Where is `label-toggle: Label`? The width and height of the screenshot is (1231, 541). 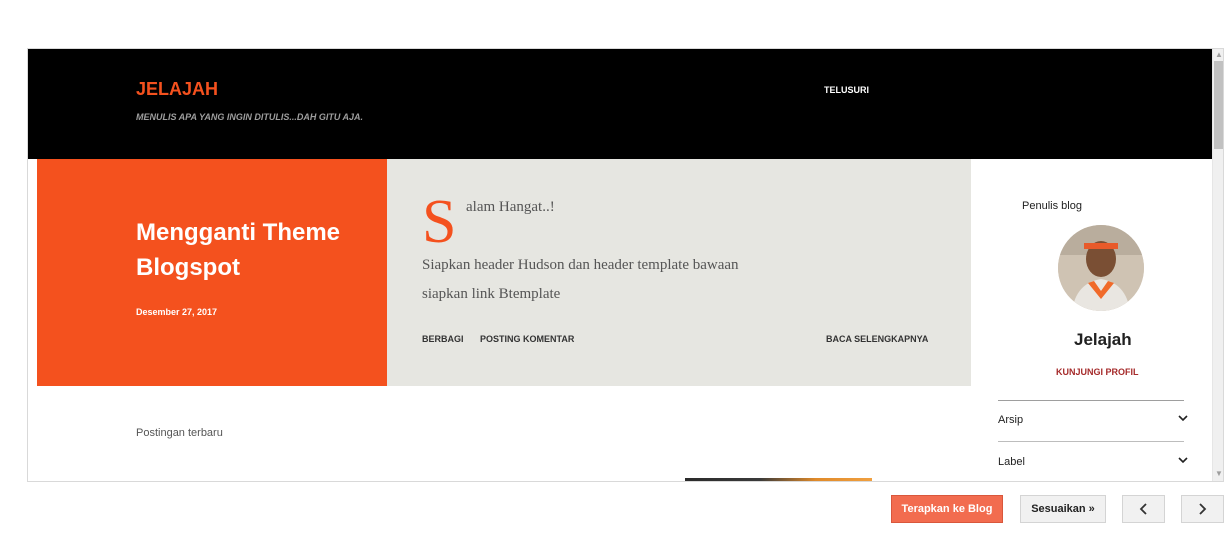 label-toggle: Label is located at coordinates (1011, 462).